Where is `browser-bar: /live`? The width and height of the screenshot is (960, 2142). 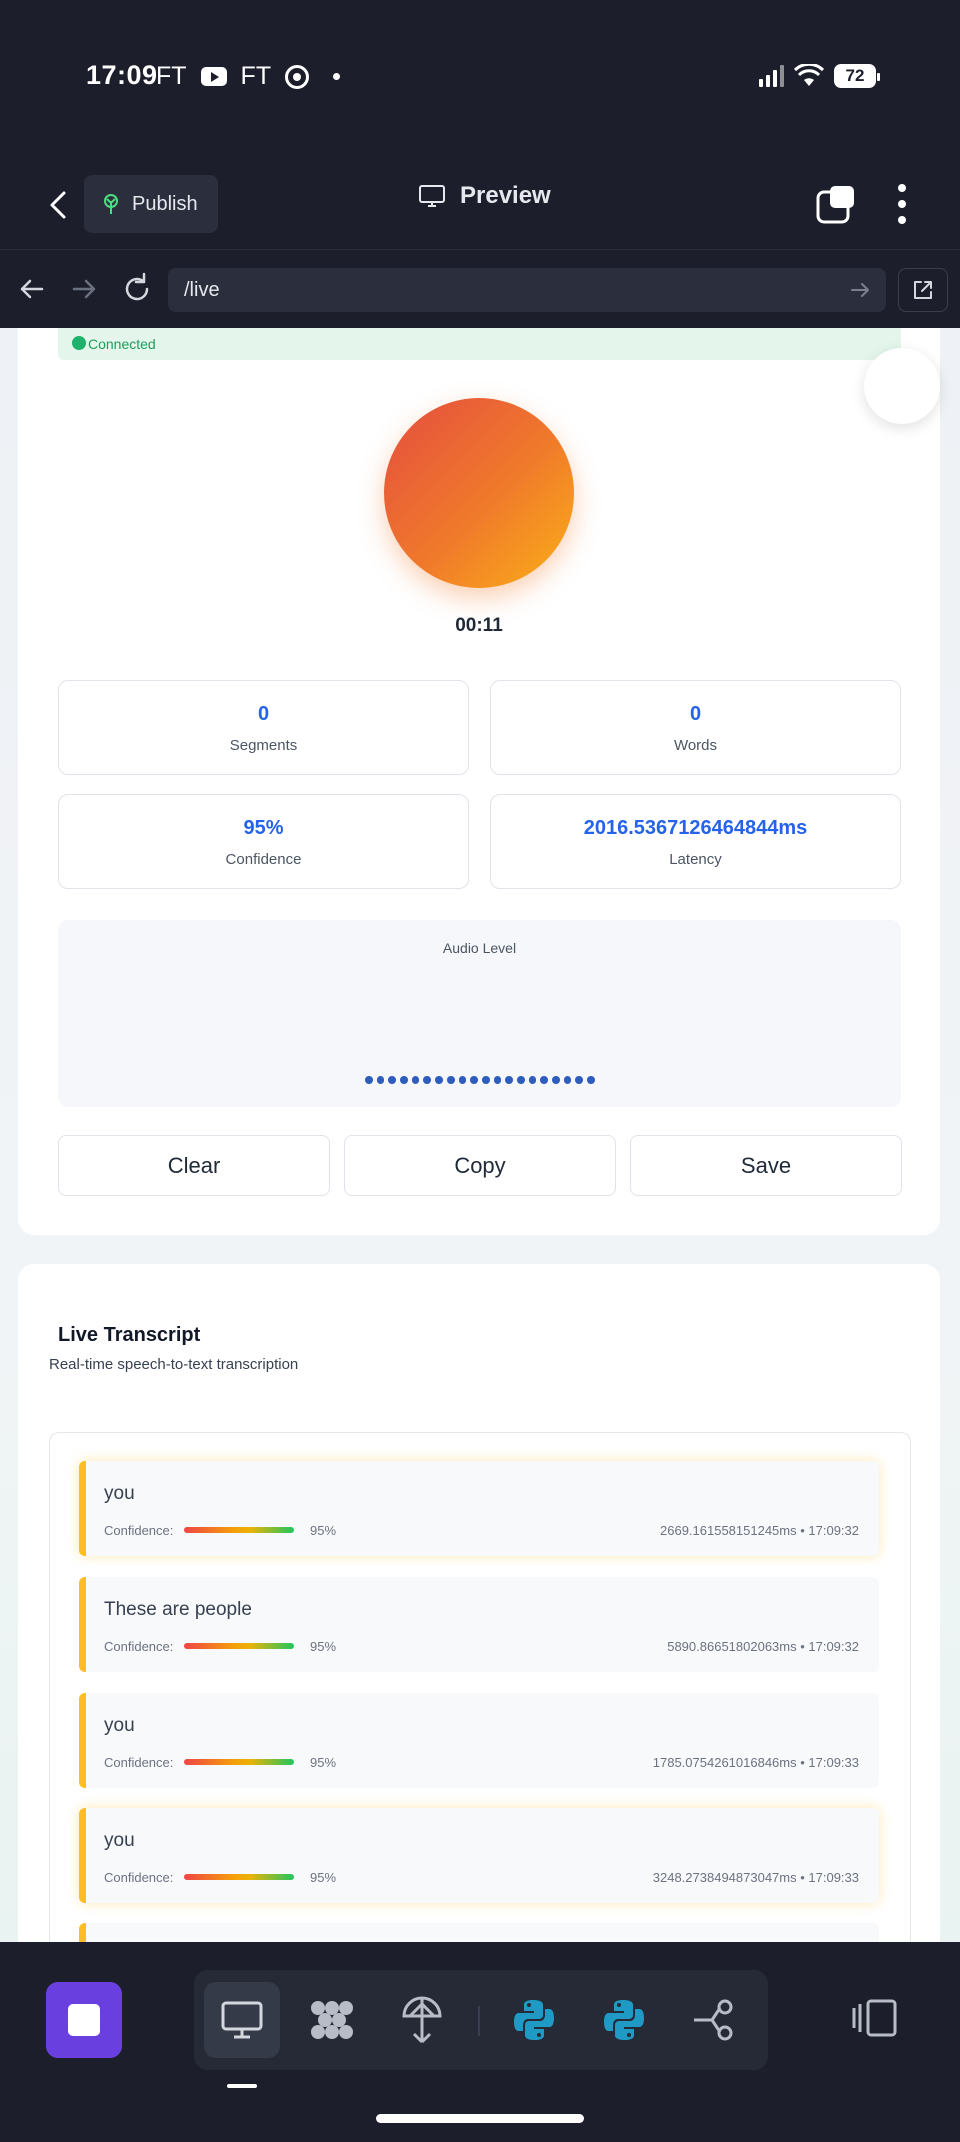
browser-bar: /live is located at coordinates (480, 289).